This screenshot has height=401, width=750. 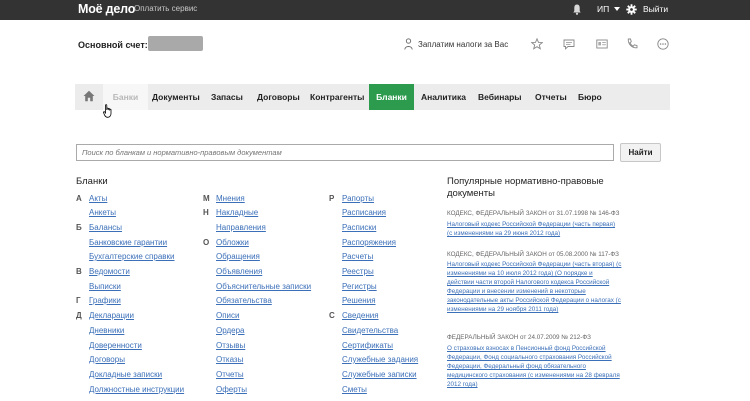 I want to click on form-link: Регистры, so click(x=359, y=286).